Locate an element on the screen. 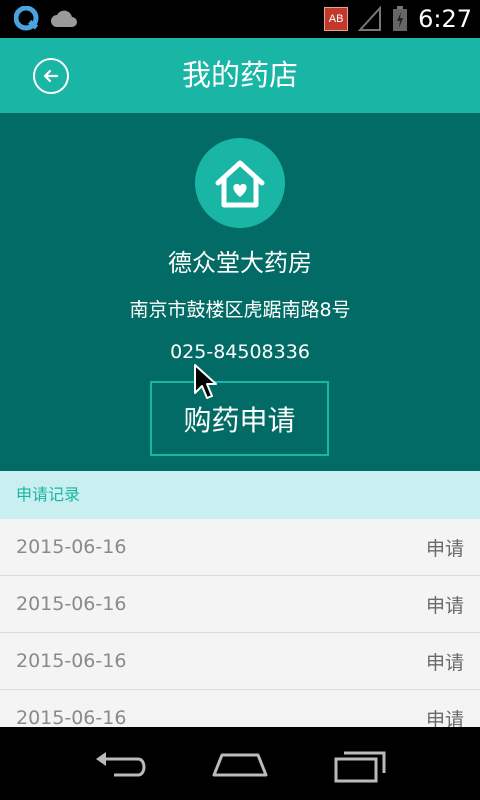 The height and width of the screenshot is (800, 480). purchase-apply-button: 购药申请 is located at coordinates (239, 418).